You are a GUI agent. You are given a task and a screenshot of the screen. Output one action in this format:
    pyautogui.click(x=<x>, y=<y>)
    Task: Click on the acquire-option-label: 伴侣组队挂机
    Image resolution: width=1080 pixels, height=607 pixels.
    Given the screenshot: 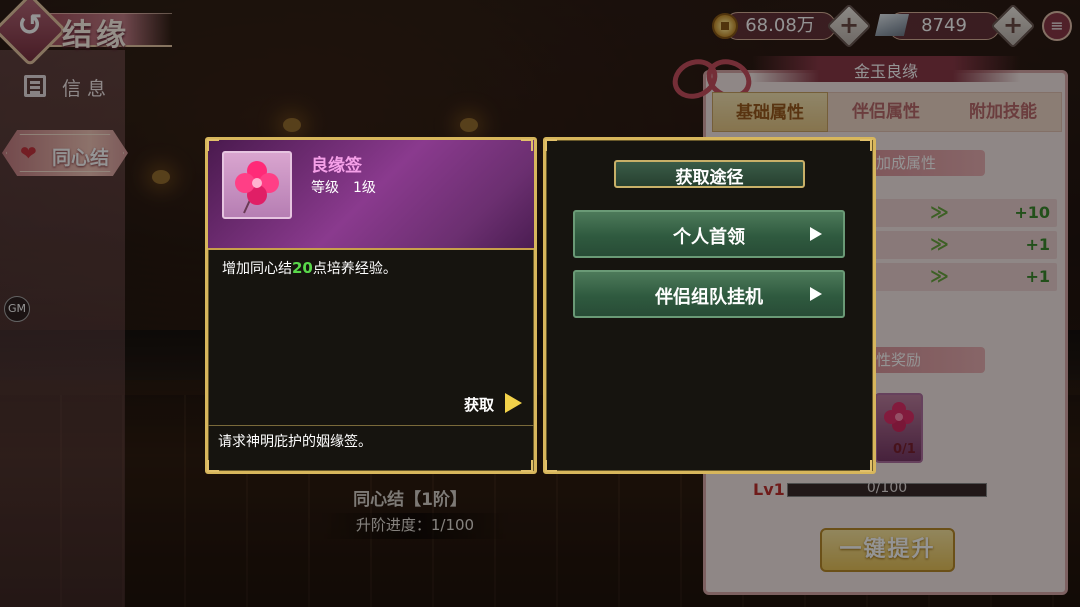 What is the action you would take?
    pyautogui.click(x=709, y=297)
    